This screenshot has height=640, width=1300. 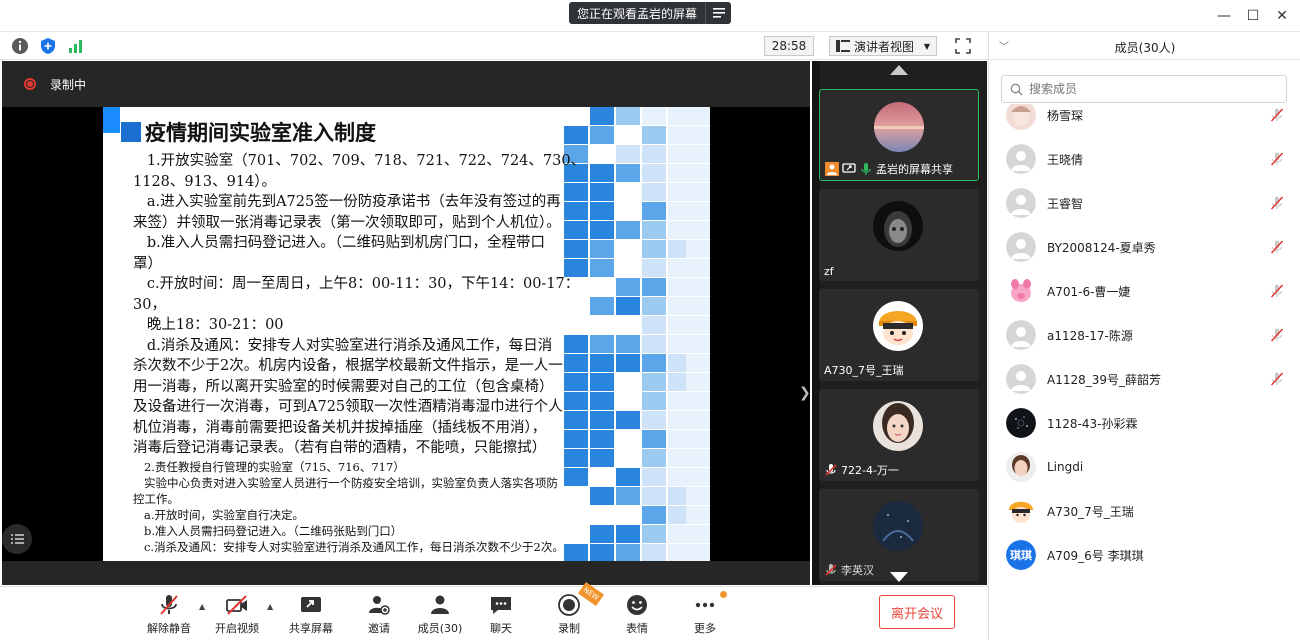 What do you see at coordinates (1104, 379) in the screenshot?
I see `member-name: A1128_39号_薛韶芳` at bounding box center [1104, 379].